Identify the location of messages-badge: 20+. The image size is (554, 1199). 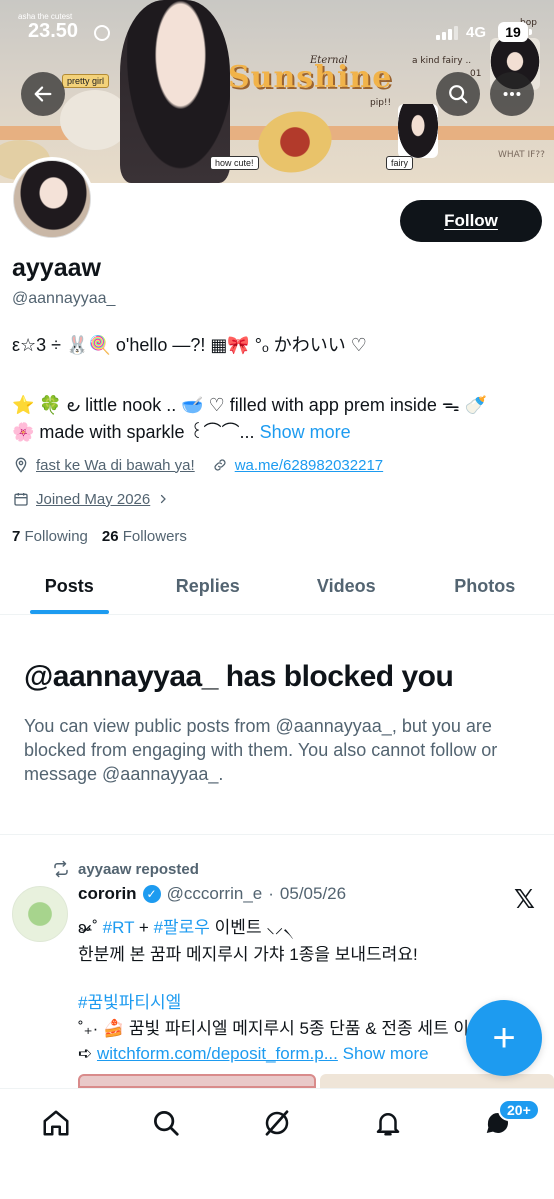
(519, 1110).